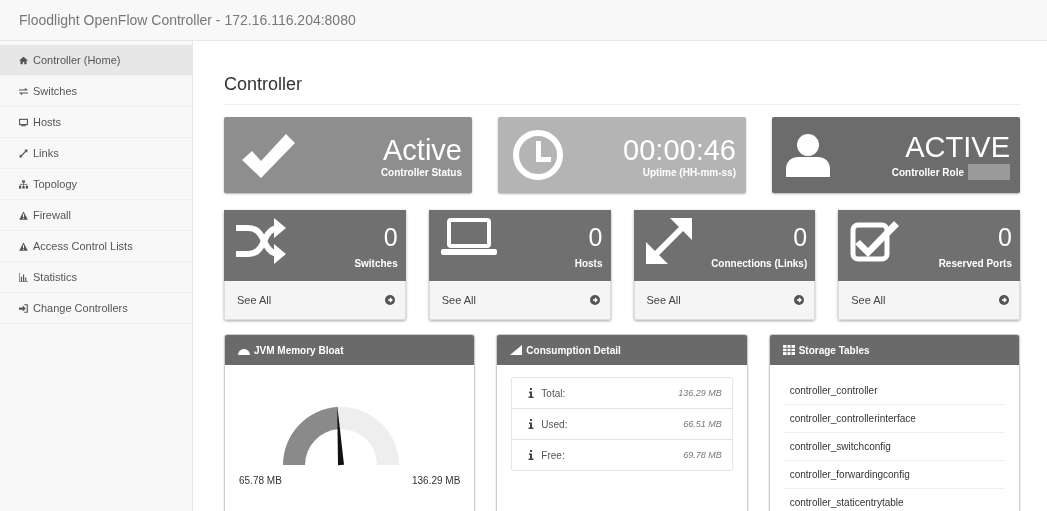  Describe the element at coordinates (679, 149) in the screenshot. I see `status-value: 00:00:46` at that location.